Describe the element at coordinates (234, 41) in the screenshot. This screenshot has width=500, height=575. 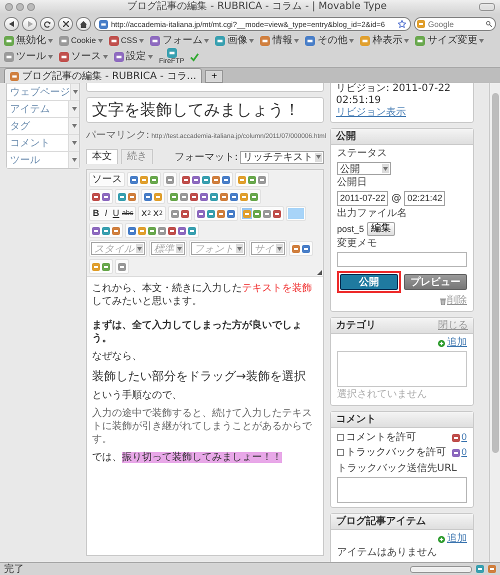
I see `toolbar-menu: 画像` at that location.